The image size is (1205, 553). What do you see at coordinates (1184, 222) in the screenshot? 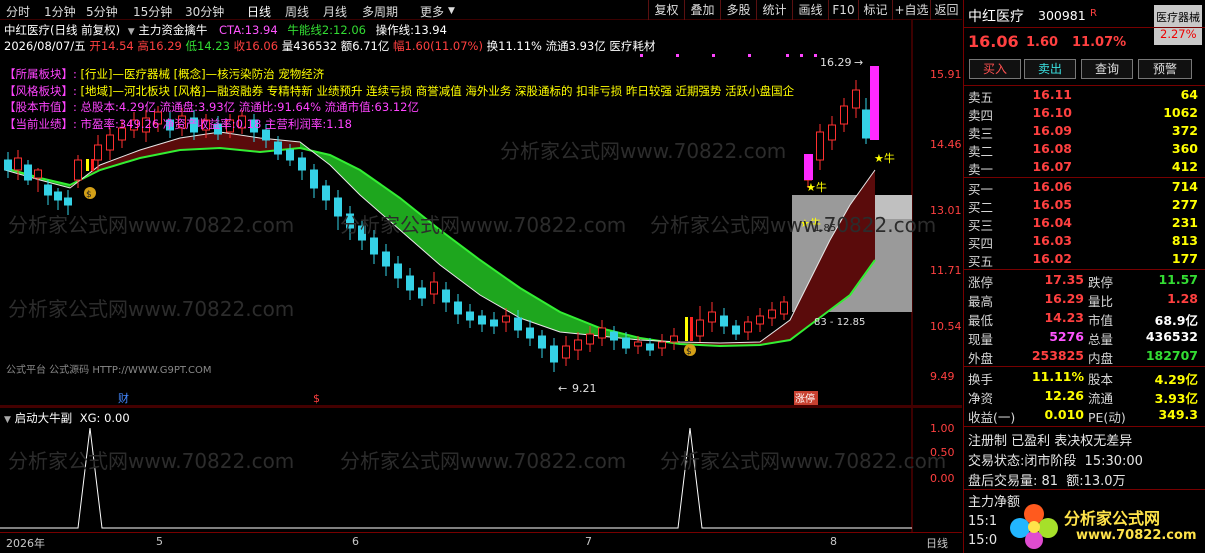
I see `bid-volume: 231` at bounding box center [1184, 222].